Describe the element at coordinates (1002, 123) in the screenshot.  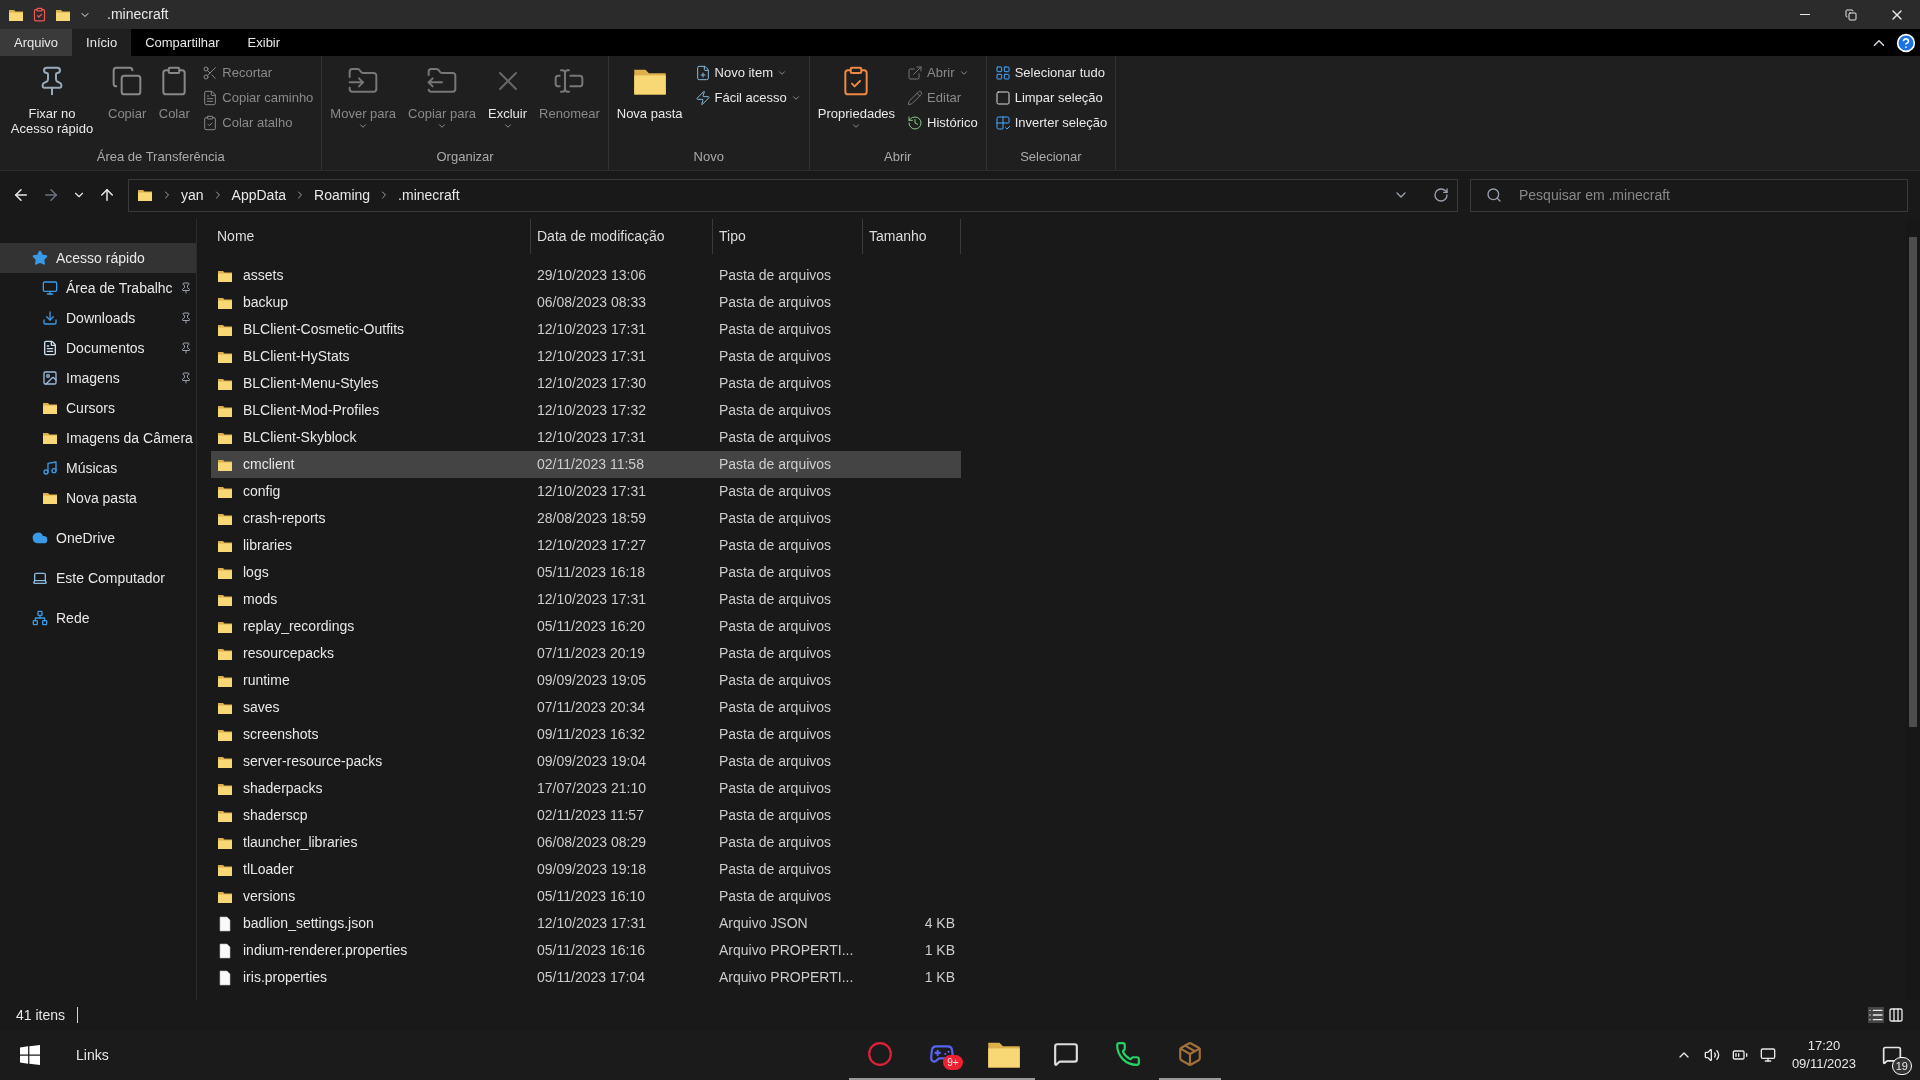
I see `invert-selection-icon` at that location.